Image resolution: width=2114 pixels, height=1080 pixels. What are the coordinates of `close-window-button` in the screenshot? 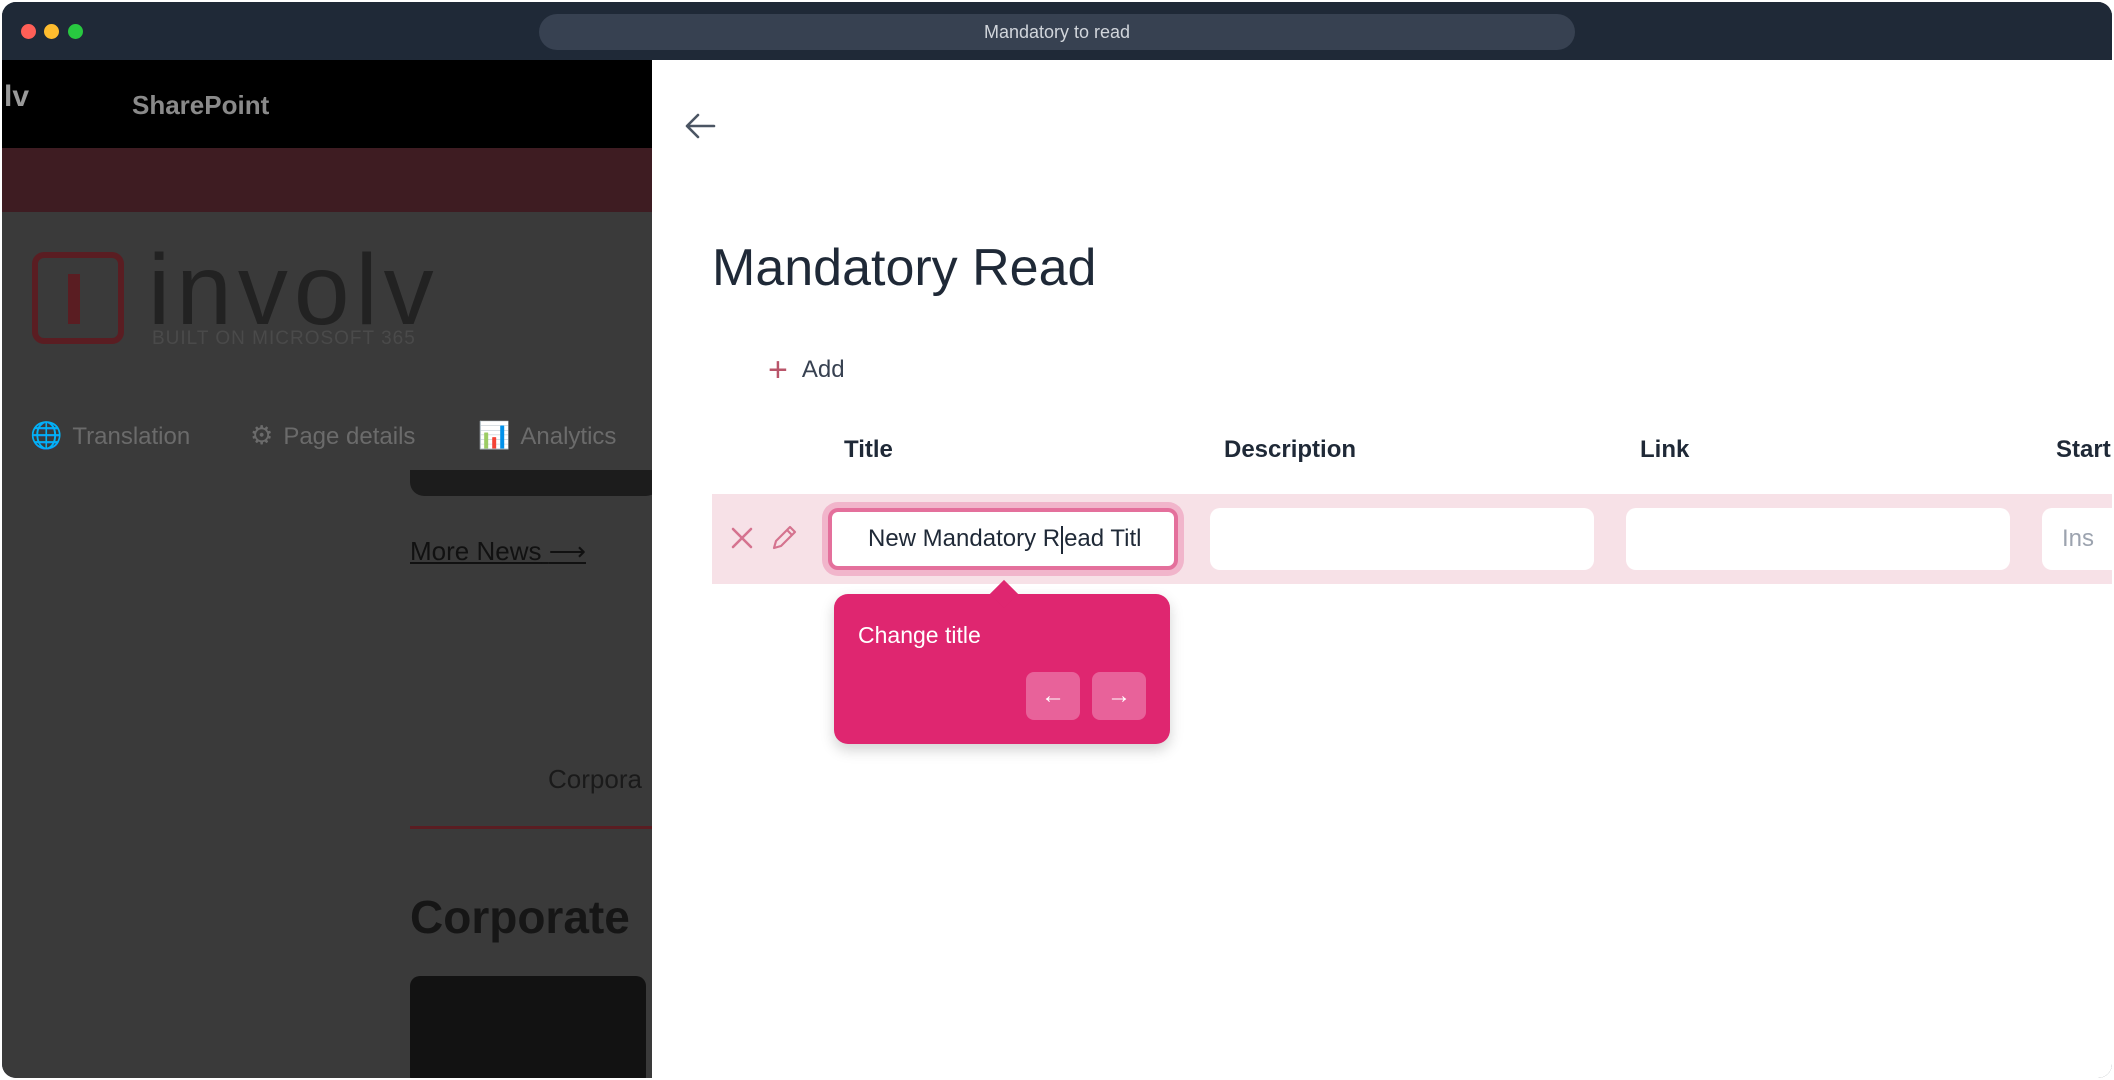 It's located at (28, 31).